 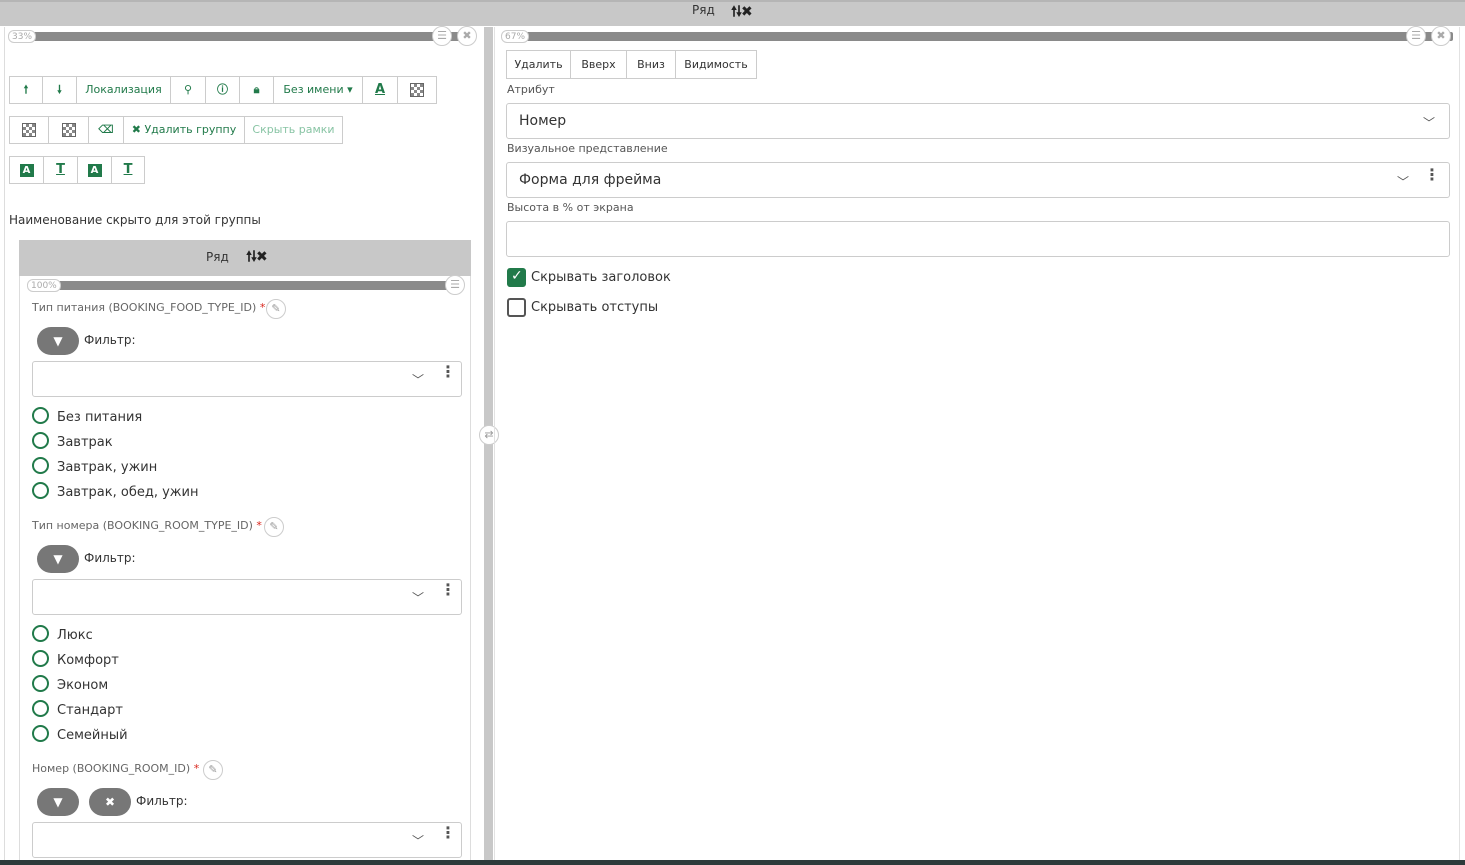 What do you see at coordinates (651, 64) in the screenshot?
I see `move-down-button: Вниз` at bounding box center [651, 64].